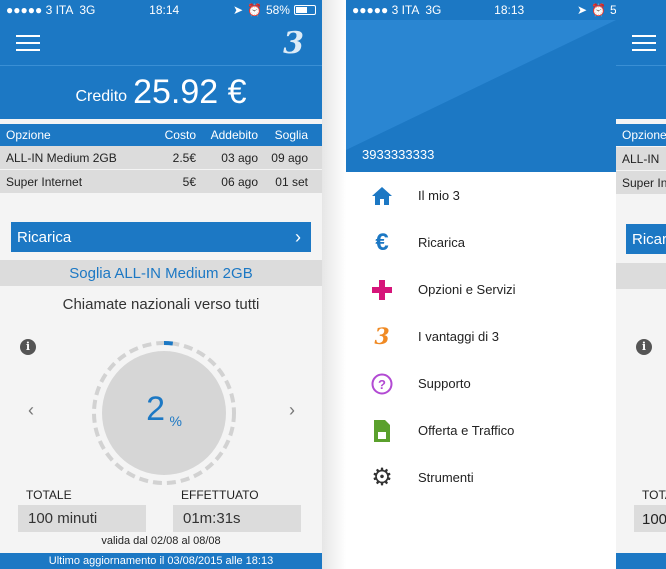 The height and width of the screenshot is (569, 666). I want to click on clock-label: 18:14, so click(164, 10).